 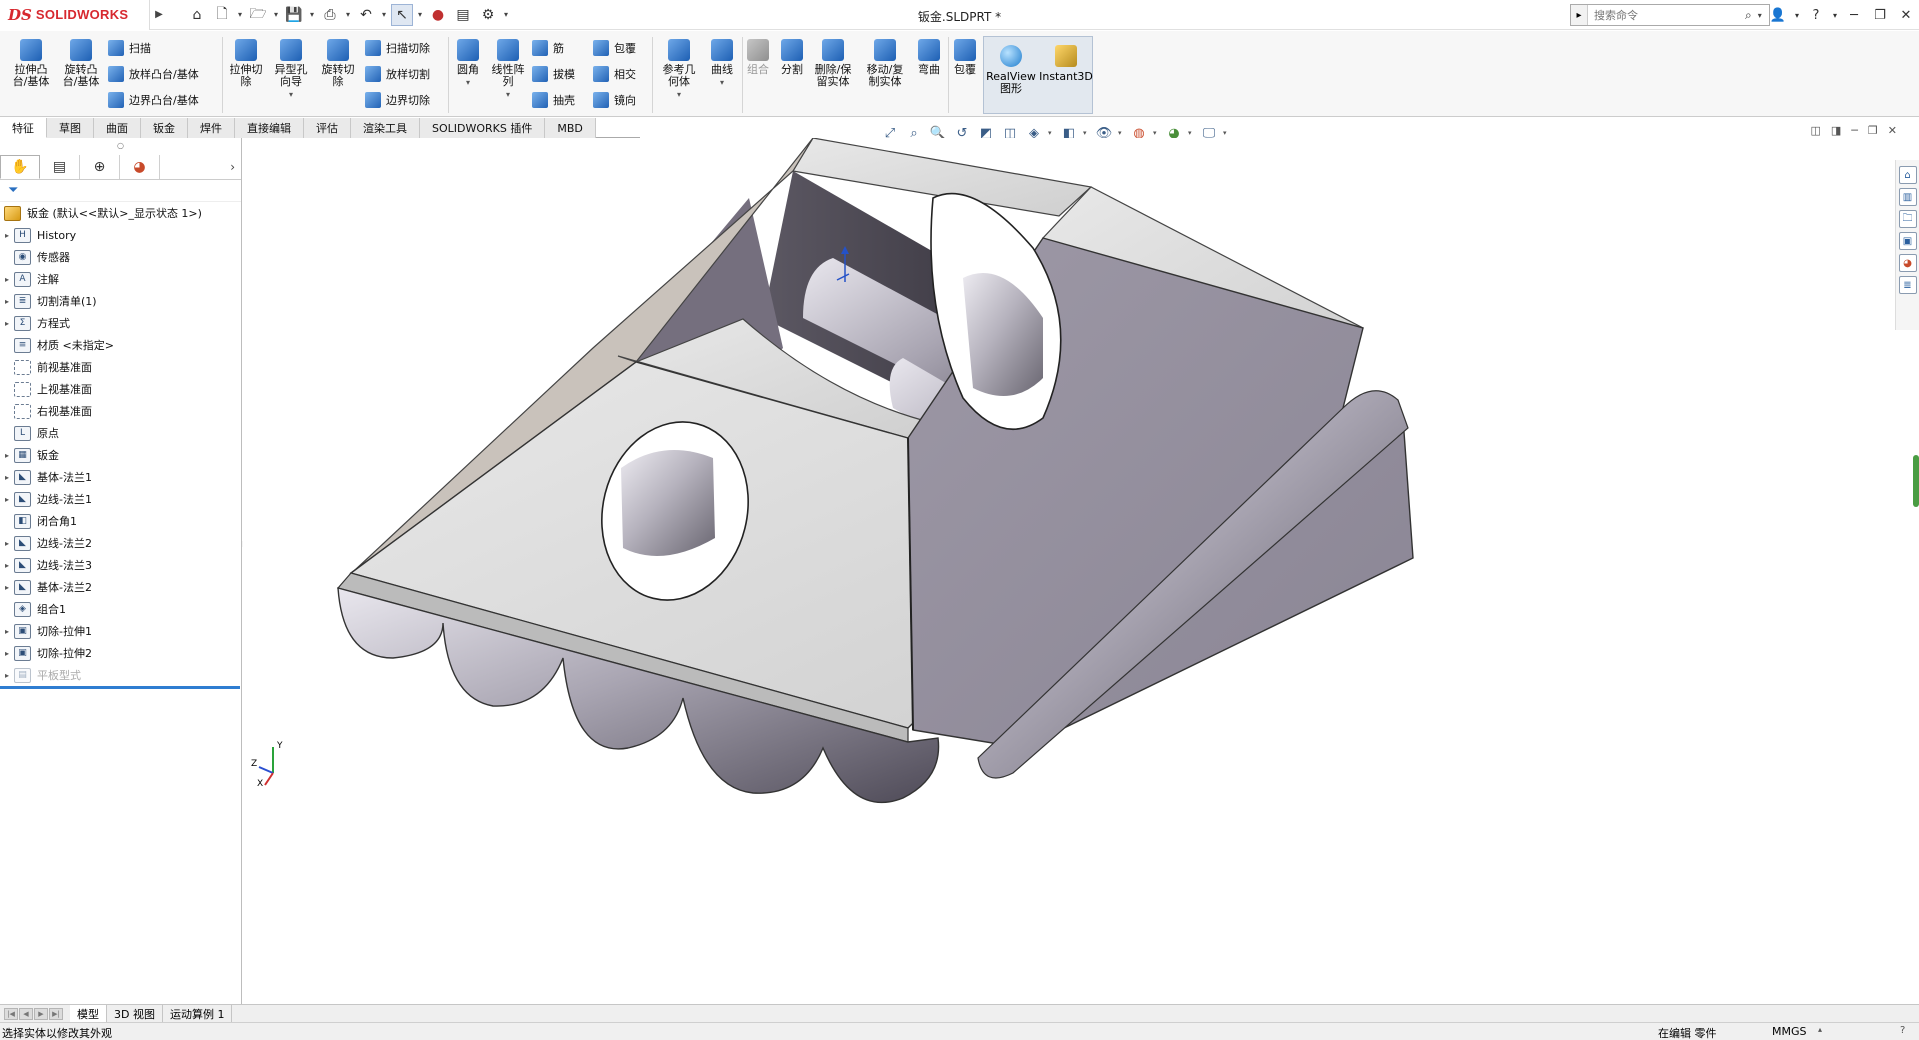 What do you see at coordinates (1907, 197) in the screenshot?
I see `design-library-icon: ▥` at bounding box center [1907, 197].